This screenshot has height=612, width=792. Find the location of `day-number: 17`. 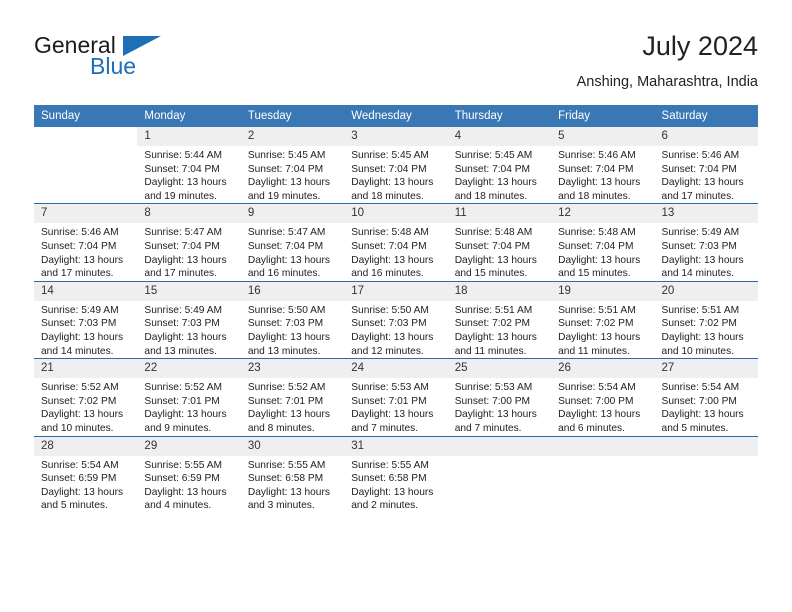

day-number: 17 is located at coordinates (396, 291).